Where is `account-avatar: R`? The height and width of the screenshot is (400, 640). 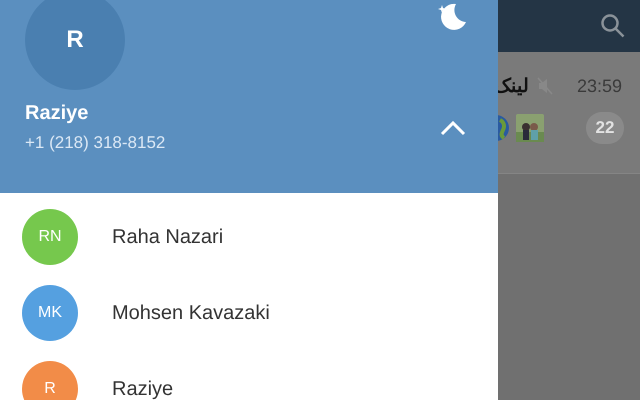 account-avatar: R is located at coordinates (50, 380).